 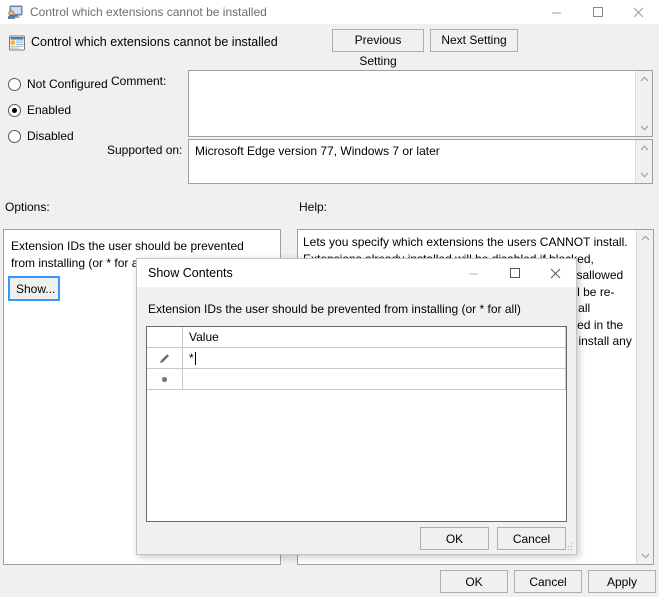 I want to click on modal-titlebar: Show Contents, so click(x=356, y=273).